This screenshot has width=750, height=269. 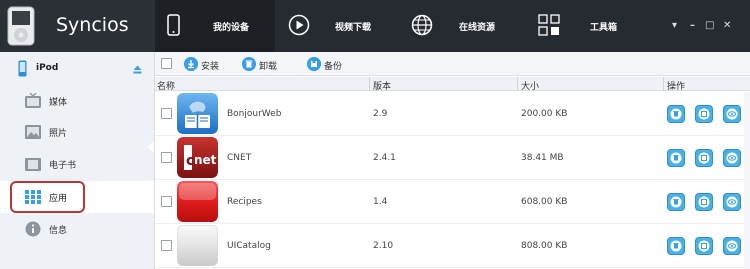 What do you see at coordinates (530, 85) in the screenshot?
I see `column-size: 大小` at bounding box center [530, 85].